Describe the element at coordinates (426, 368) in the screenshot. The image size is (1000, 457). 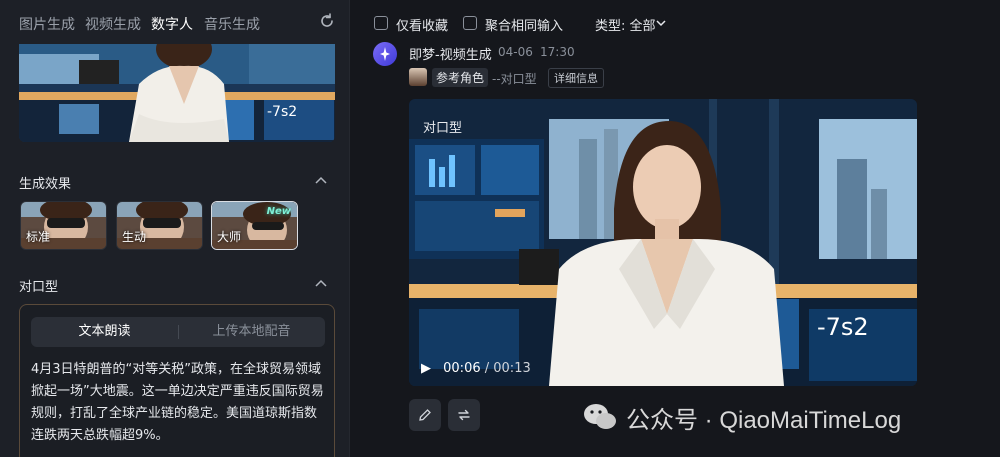
I see `play-icon: ▶` at that location.